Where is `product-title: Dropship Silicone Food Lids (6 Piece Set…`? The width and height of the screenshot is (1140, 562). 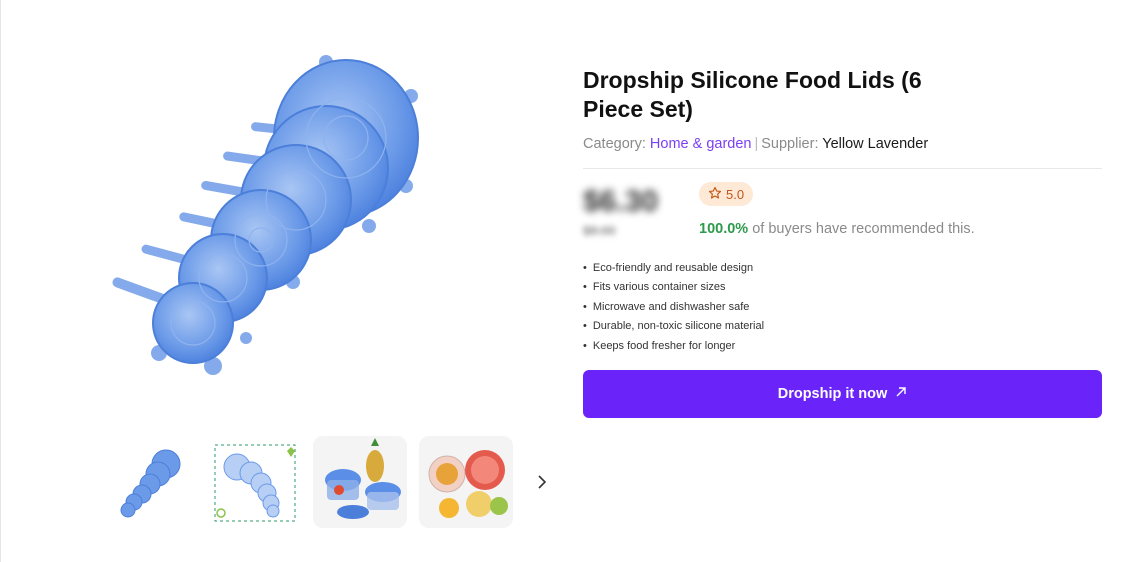 product-title: Dropship Silicone Food Lids (6 Piece Set… is located at coordinates (752, 94).